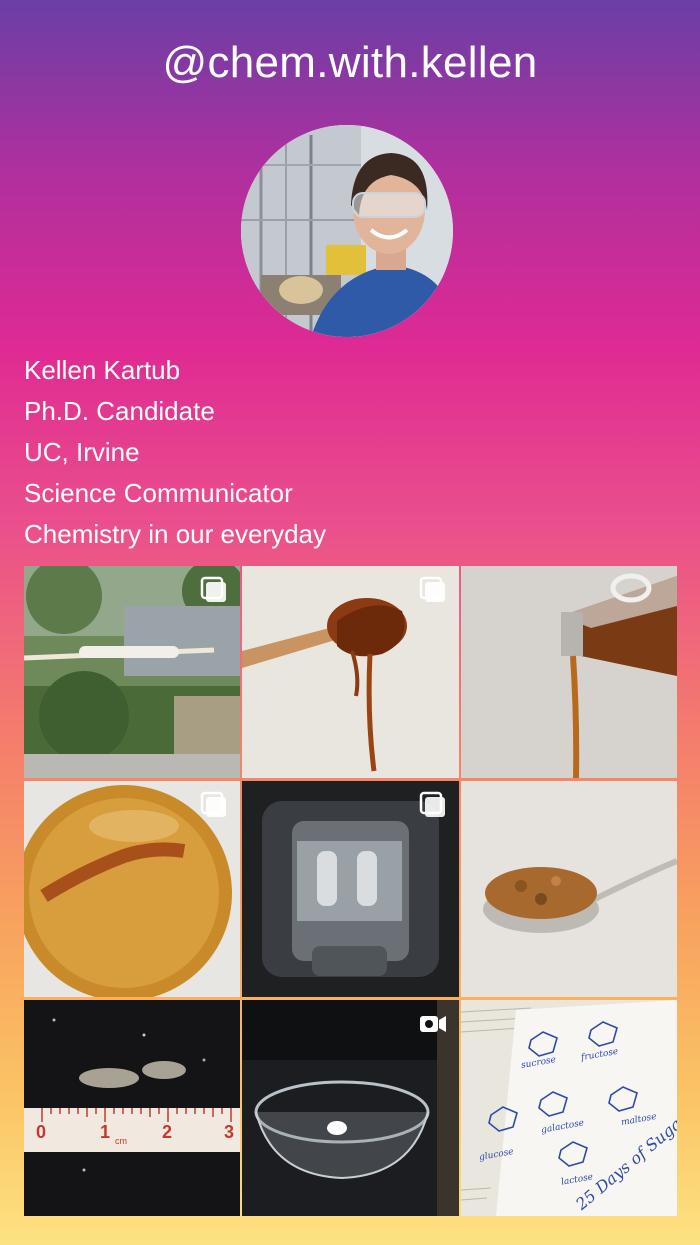 This screenshot has height=1245, width=700. I want to click on bio-role: Science Communicator, so click(158, 493).